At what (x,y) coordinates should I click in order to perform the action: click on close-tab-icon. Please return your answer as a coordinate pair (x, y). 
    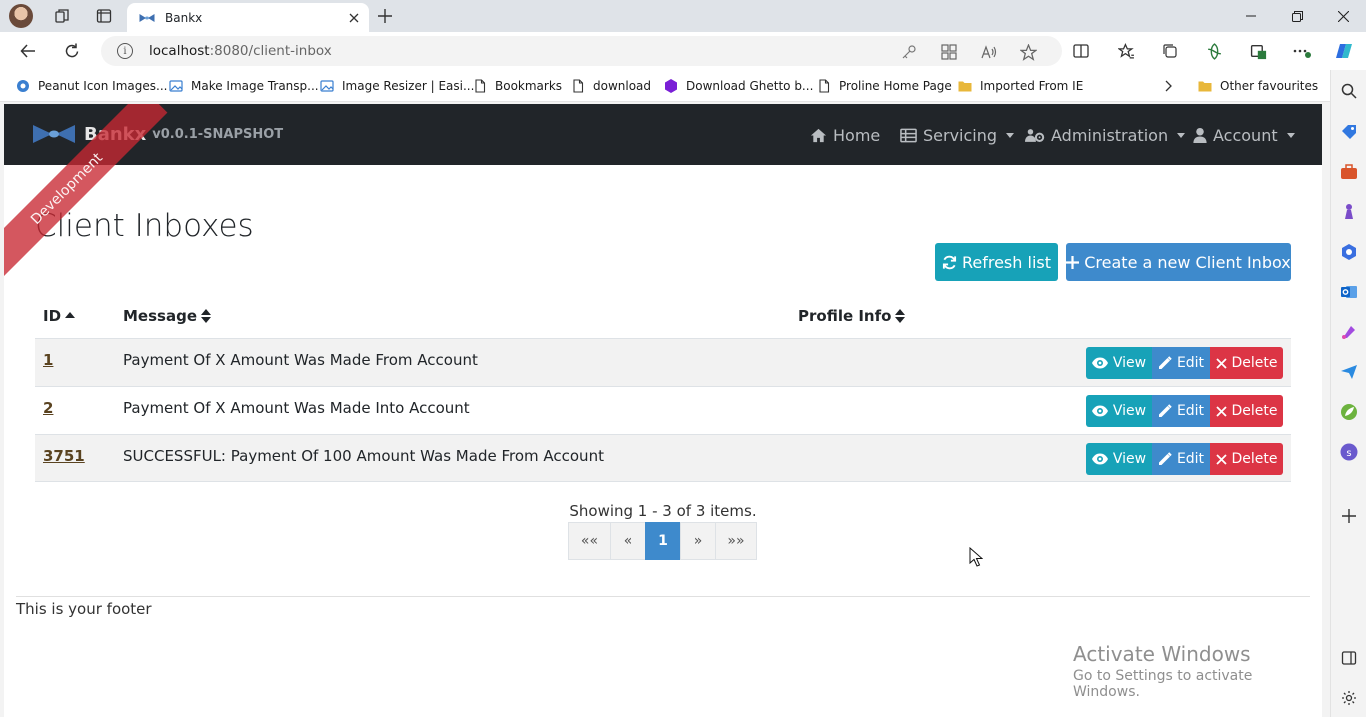
    Looking at the image, I should click on (354, 18).